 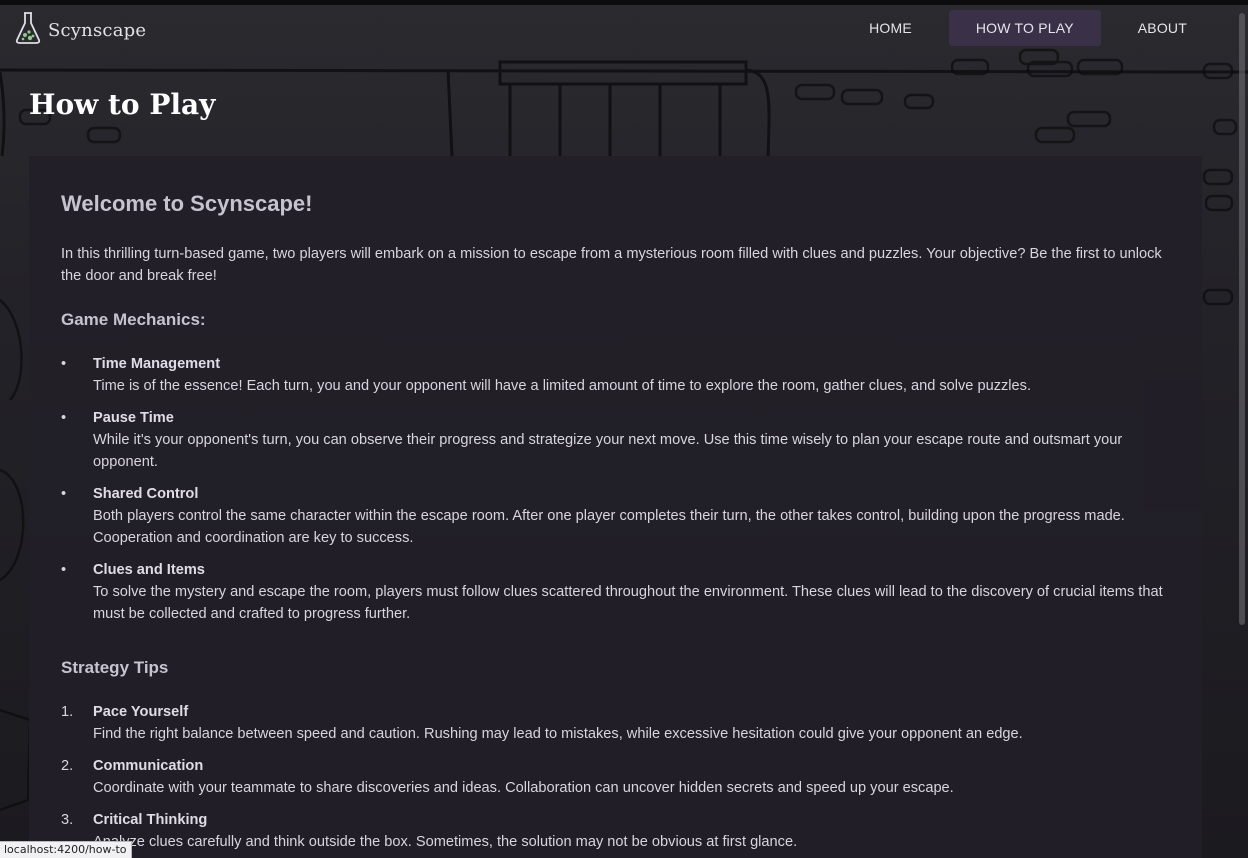 I want to click on item-title: Critical Thinking, so click(x=150, y=820).